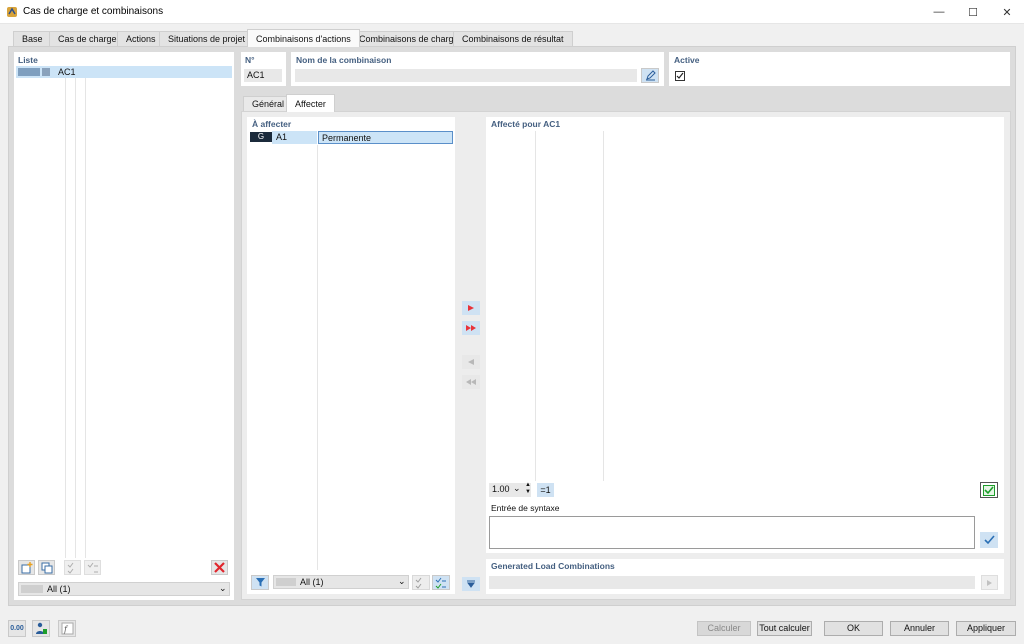 The image size is (1024, 644). What do you see at coordinates (724, 628) in the screenshot?
I see `calculate-button: Calculer` at bounding box center [724, 628].